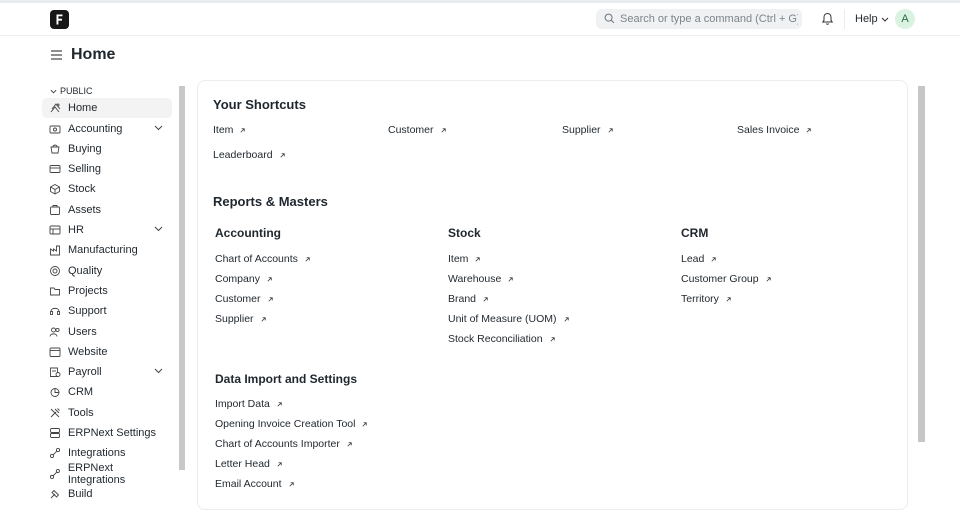 The width and height of the screenshot is (960, 510). I want to click on shortcut-supplier: Supplier, so click(588, 130).